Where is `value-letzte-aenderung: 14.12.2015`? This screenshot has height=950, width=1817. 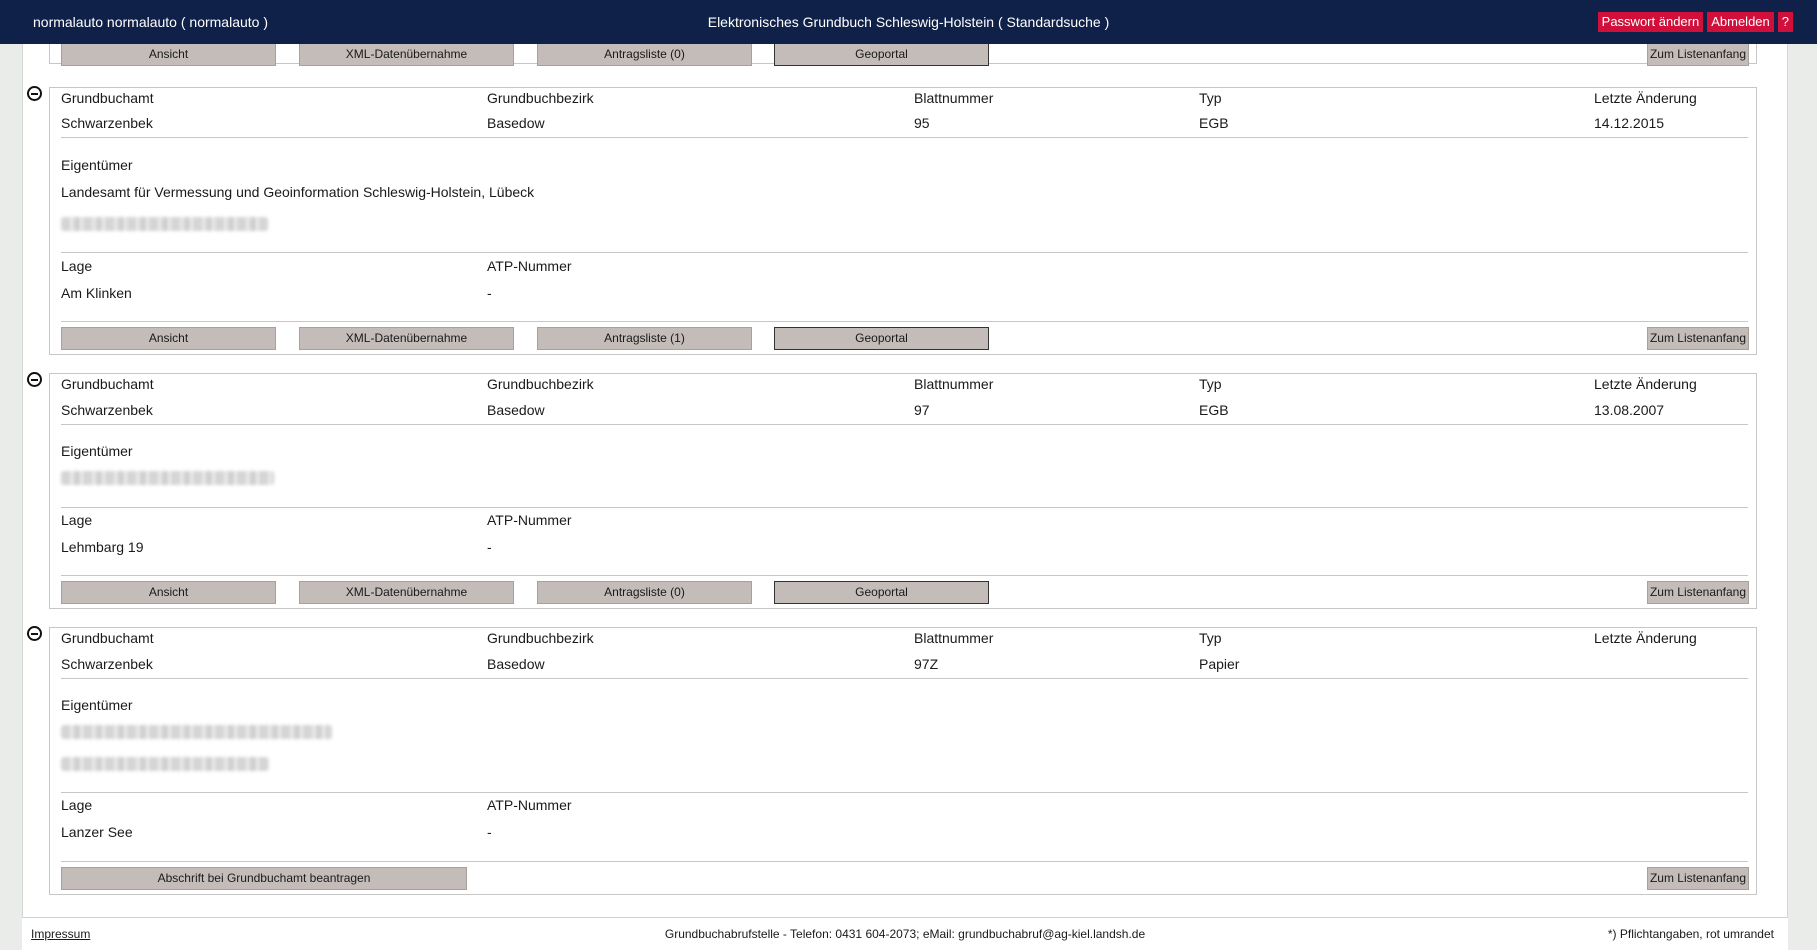
value-letzte-aenderung: 14.12.2015 is located at coordinates (1629, 123).